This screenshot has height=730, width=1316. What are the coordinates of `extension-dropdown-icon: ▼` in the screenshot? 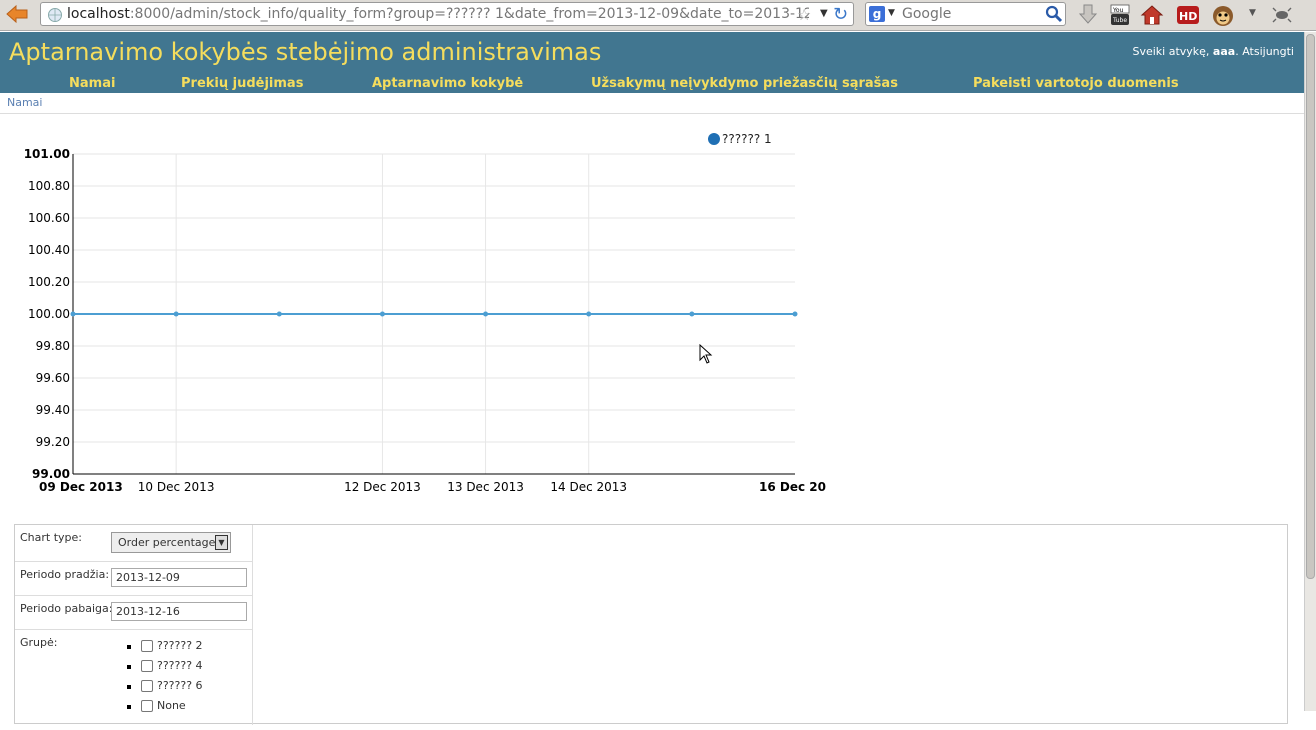 It's located at (1252, 13).